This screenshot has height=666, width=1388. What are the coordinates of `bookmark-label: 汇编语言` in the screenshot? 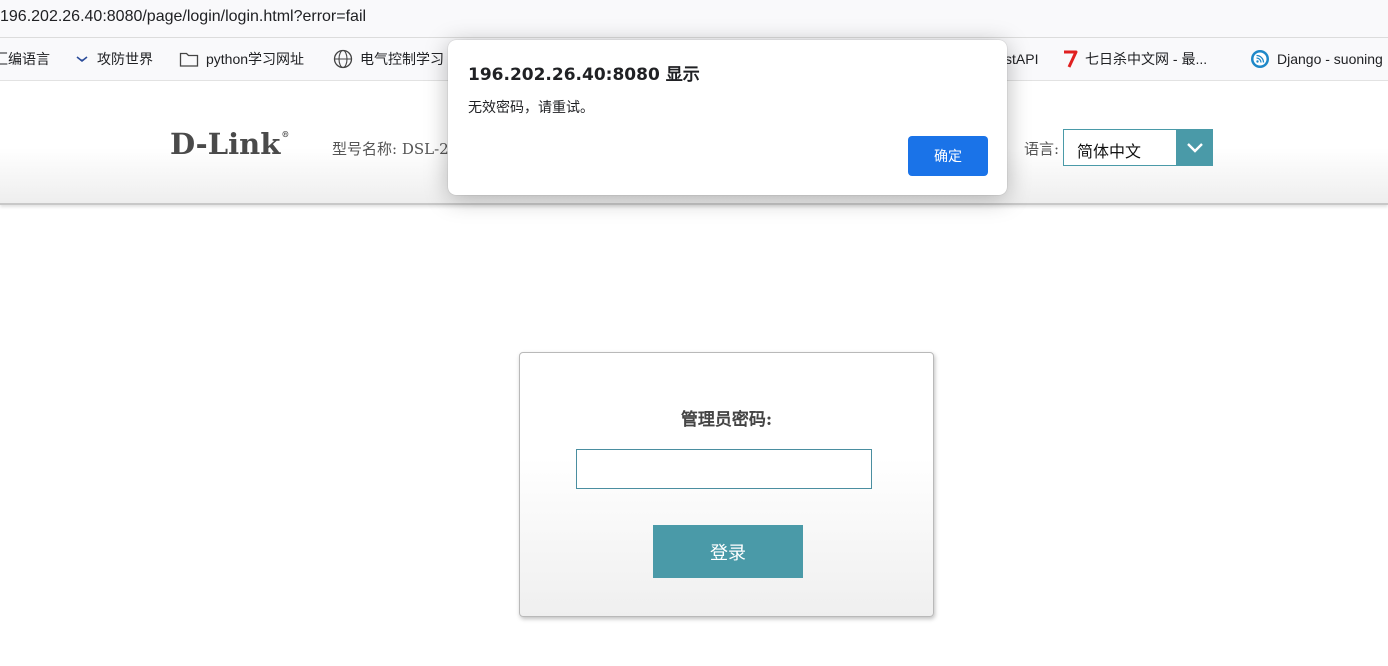 It's located at (25, 59).